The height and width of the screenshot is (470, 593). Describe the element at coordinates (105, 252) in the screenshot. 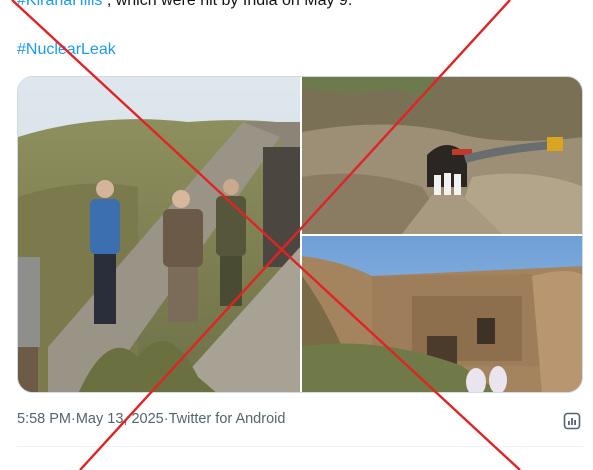

I see `person-blue-shirt` at that location.